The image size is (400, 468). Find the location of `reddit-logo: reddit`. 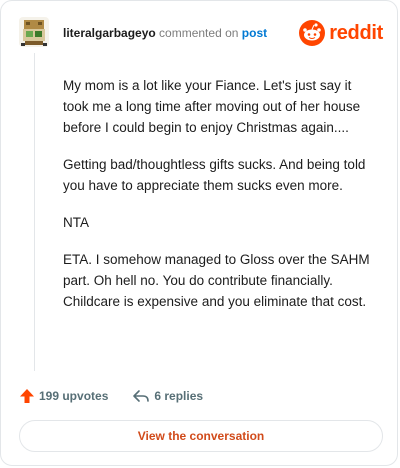

reddit-logo: reddit is located at coordinates (341, 33).